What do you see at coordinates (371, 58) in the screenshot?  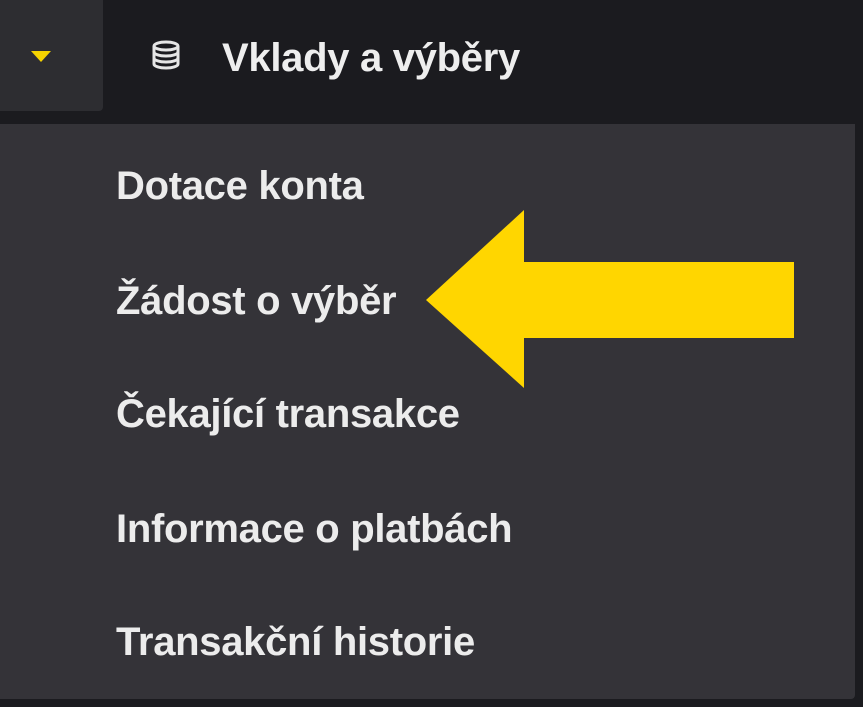 I see `section-title: Vklady a výběry` at bounding box center [371, 58].